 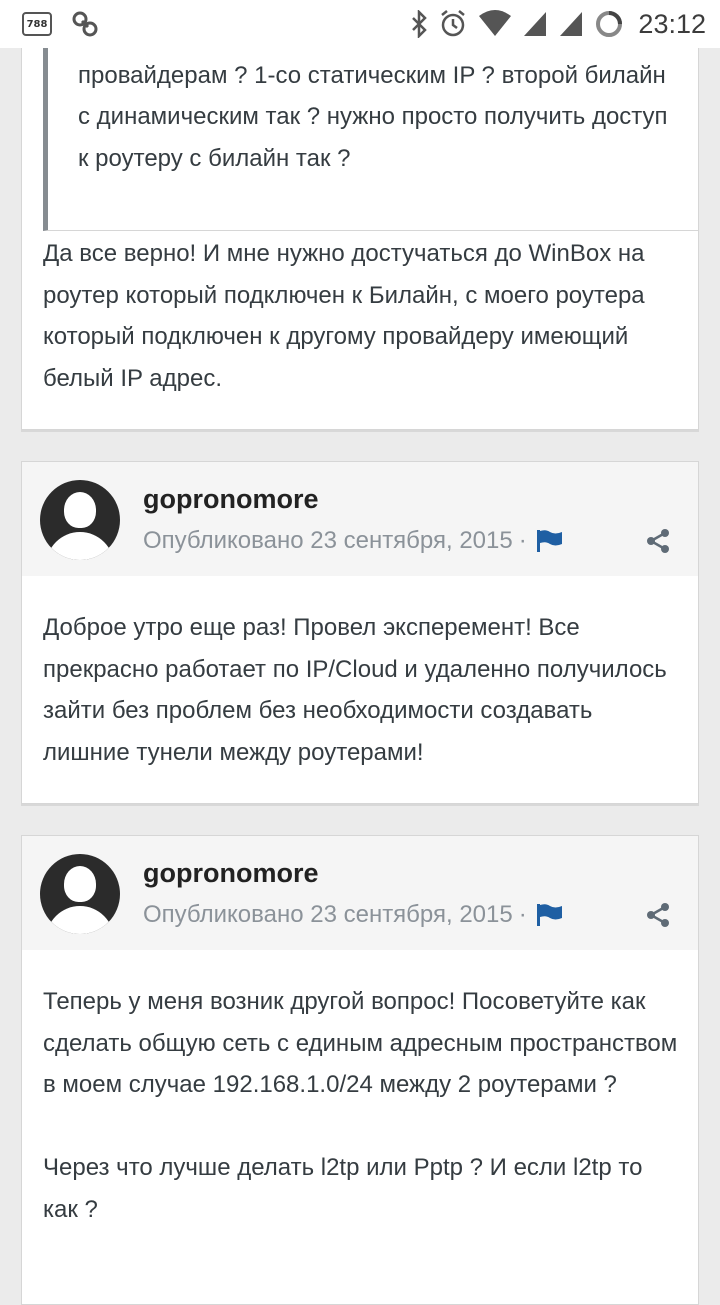 I want to click on bluetooth-icon, so click(x=420, y=24).